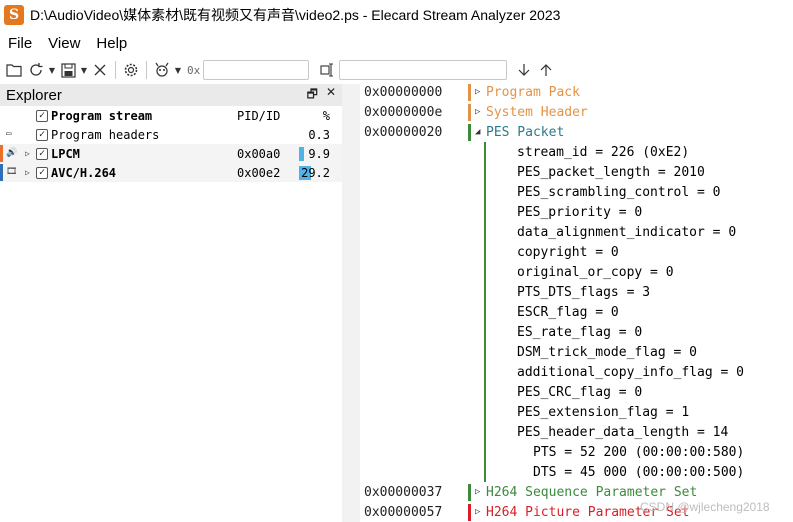  I want to click on item-label: H264 Sequence Parameter Set, so click(592, 492).